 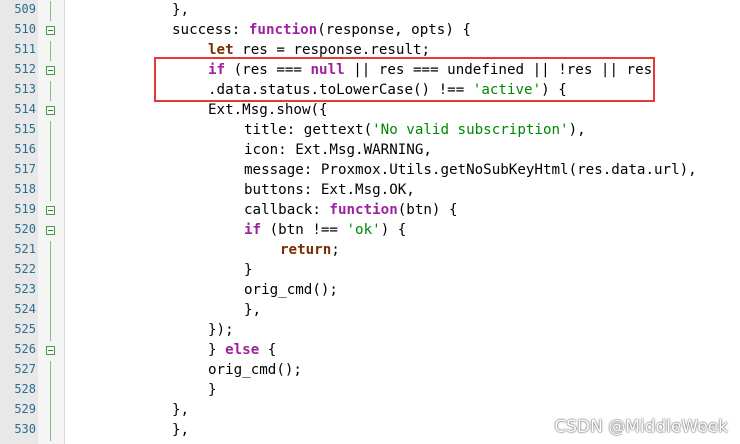 What do you see at coordinates (370, 311) in the screenshot?
I see `code-line: 524},` at bounding box center [370, 311].